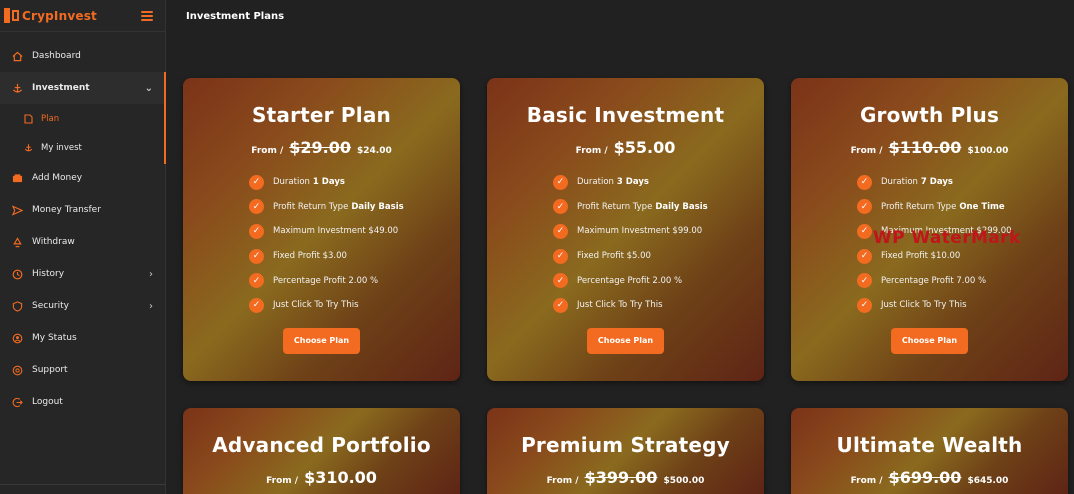 This screenshot has height=494, width=1074. What do you see at coordinates (962, 256) in the screenshot?
I see `feature-fixed-profit: ✓ Fixed Profit $10.00` at bounding box center [962, 256].